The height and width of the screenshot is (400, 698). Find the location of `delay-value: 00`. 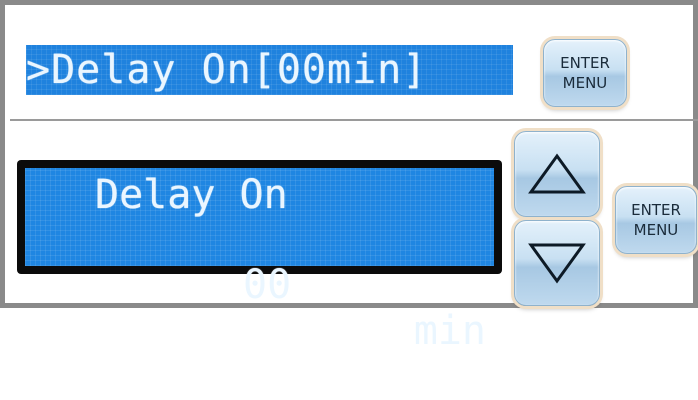

delay-value: 00 is located at coordinates (267, 285).